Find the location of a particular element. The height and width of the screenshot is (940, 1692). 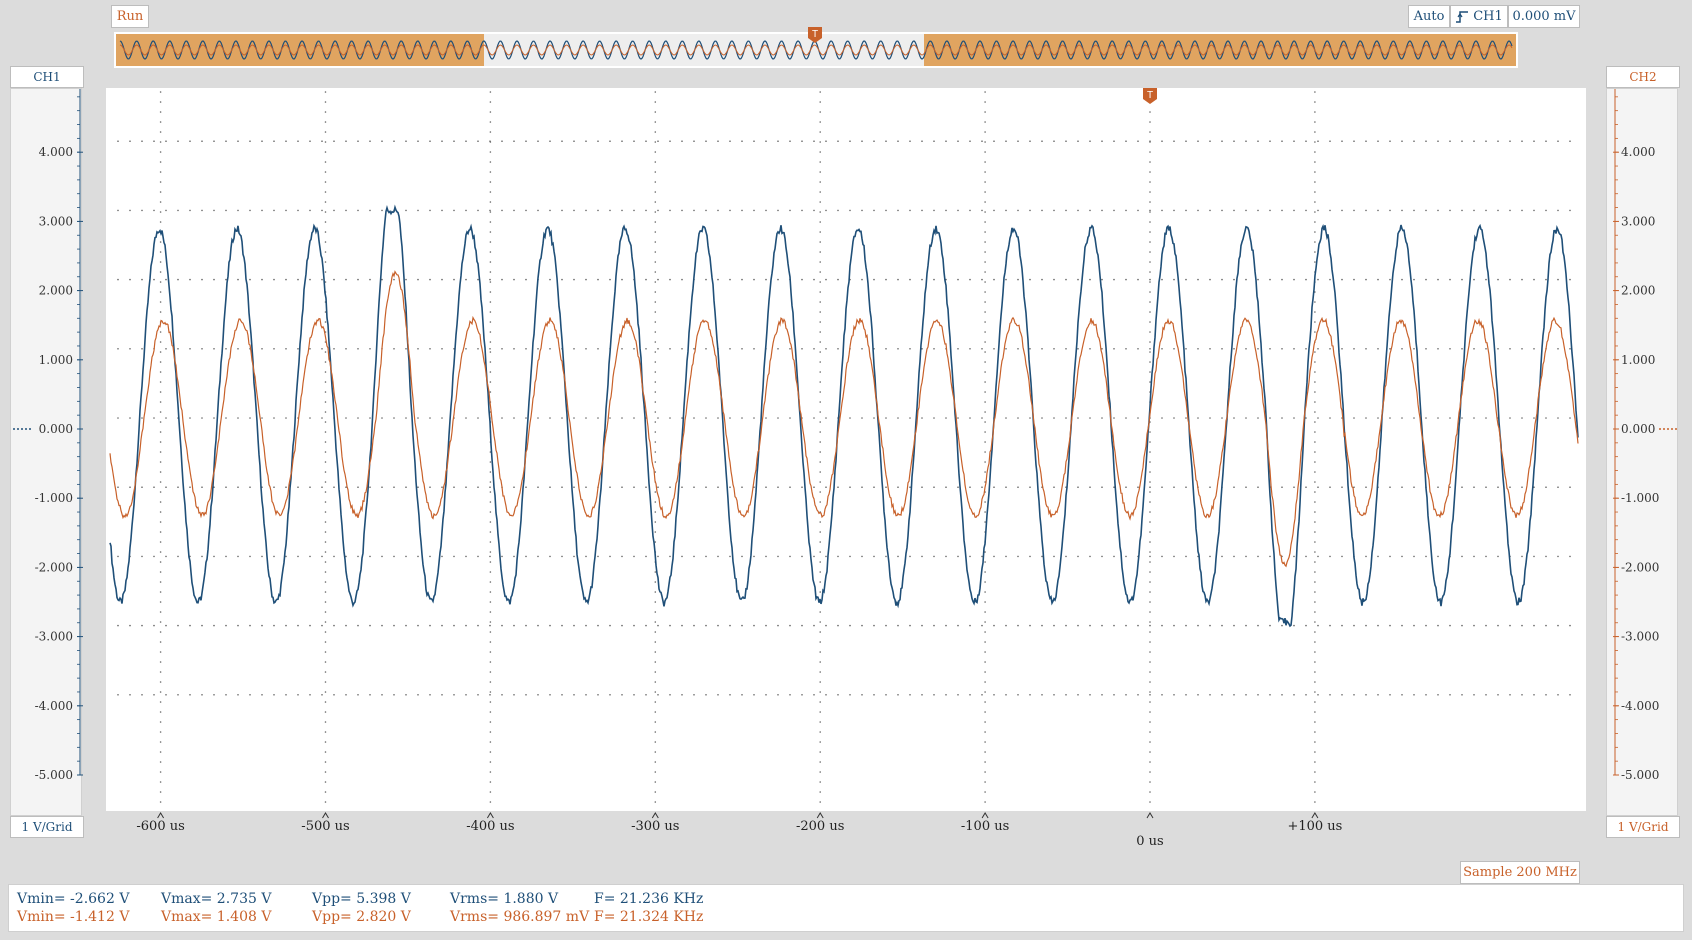

x-zero-tick-mark is located at coordinates (1150, 815).